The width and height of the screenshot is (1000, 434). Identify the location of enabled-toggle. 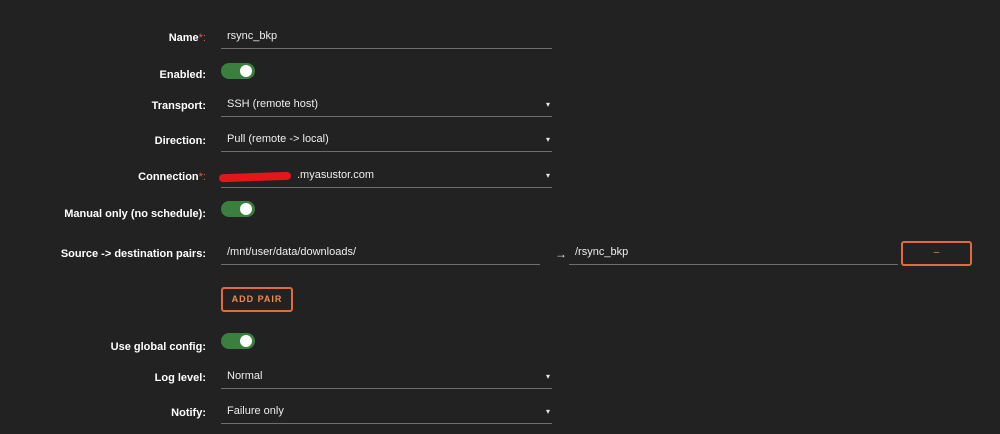
(238, 71).